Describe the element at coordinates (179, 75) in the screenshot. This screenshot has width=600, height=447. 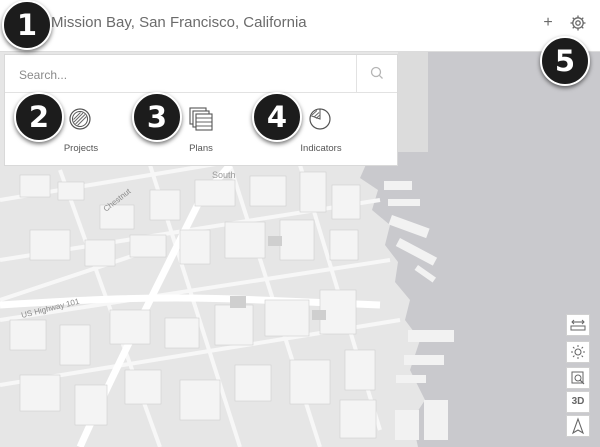
I see `search-input` at that location.